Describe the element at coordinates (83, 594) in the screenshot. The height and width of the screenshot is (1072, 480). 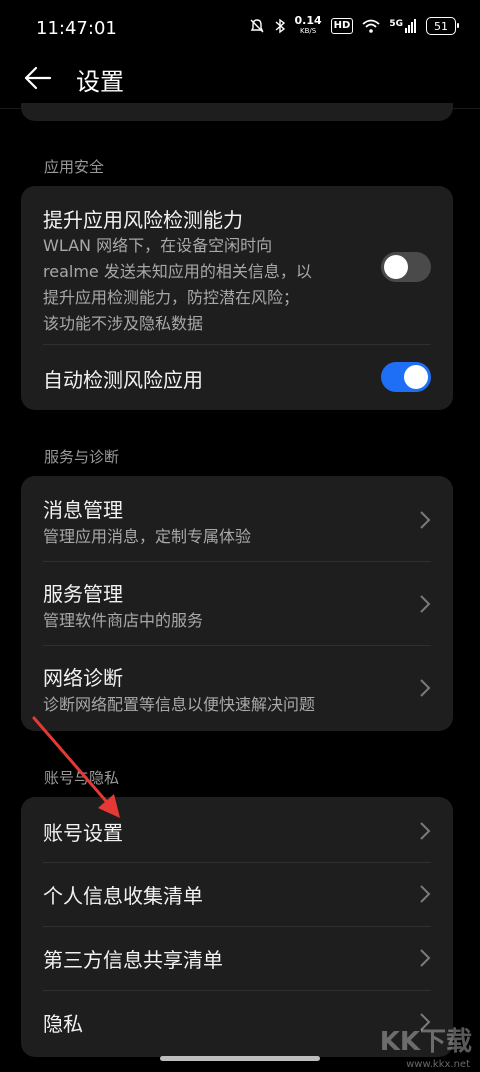
I see `item-title: 服务管理` at that location.